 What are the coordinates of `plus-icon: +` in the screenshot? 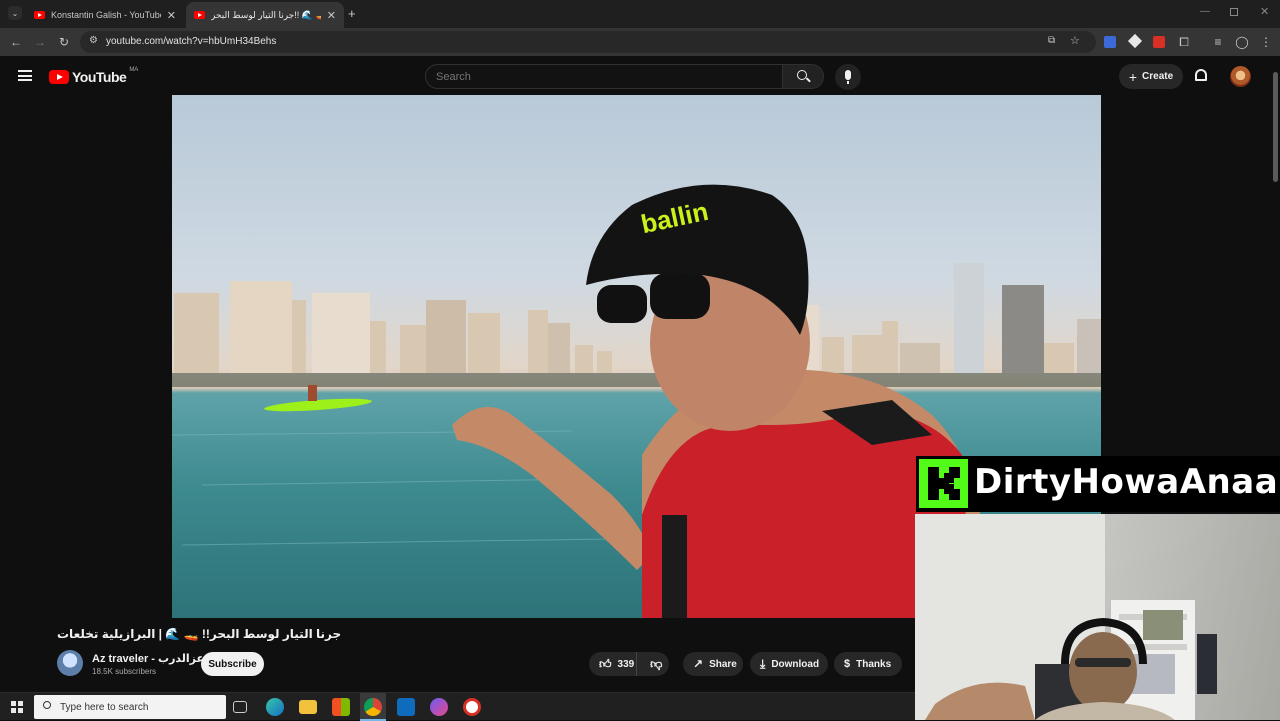 It's located at (1133, 76).